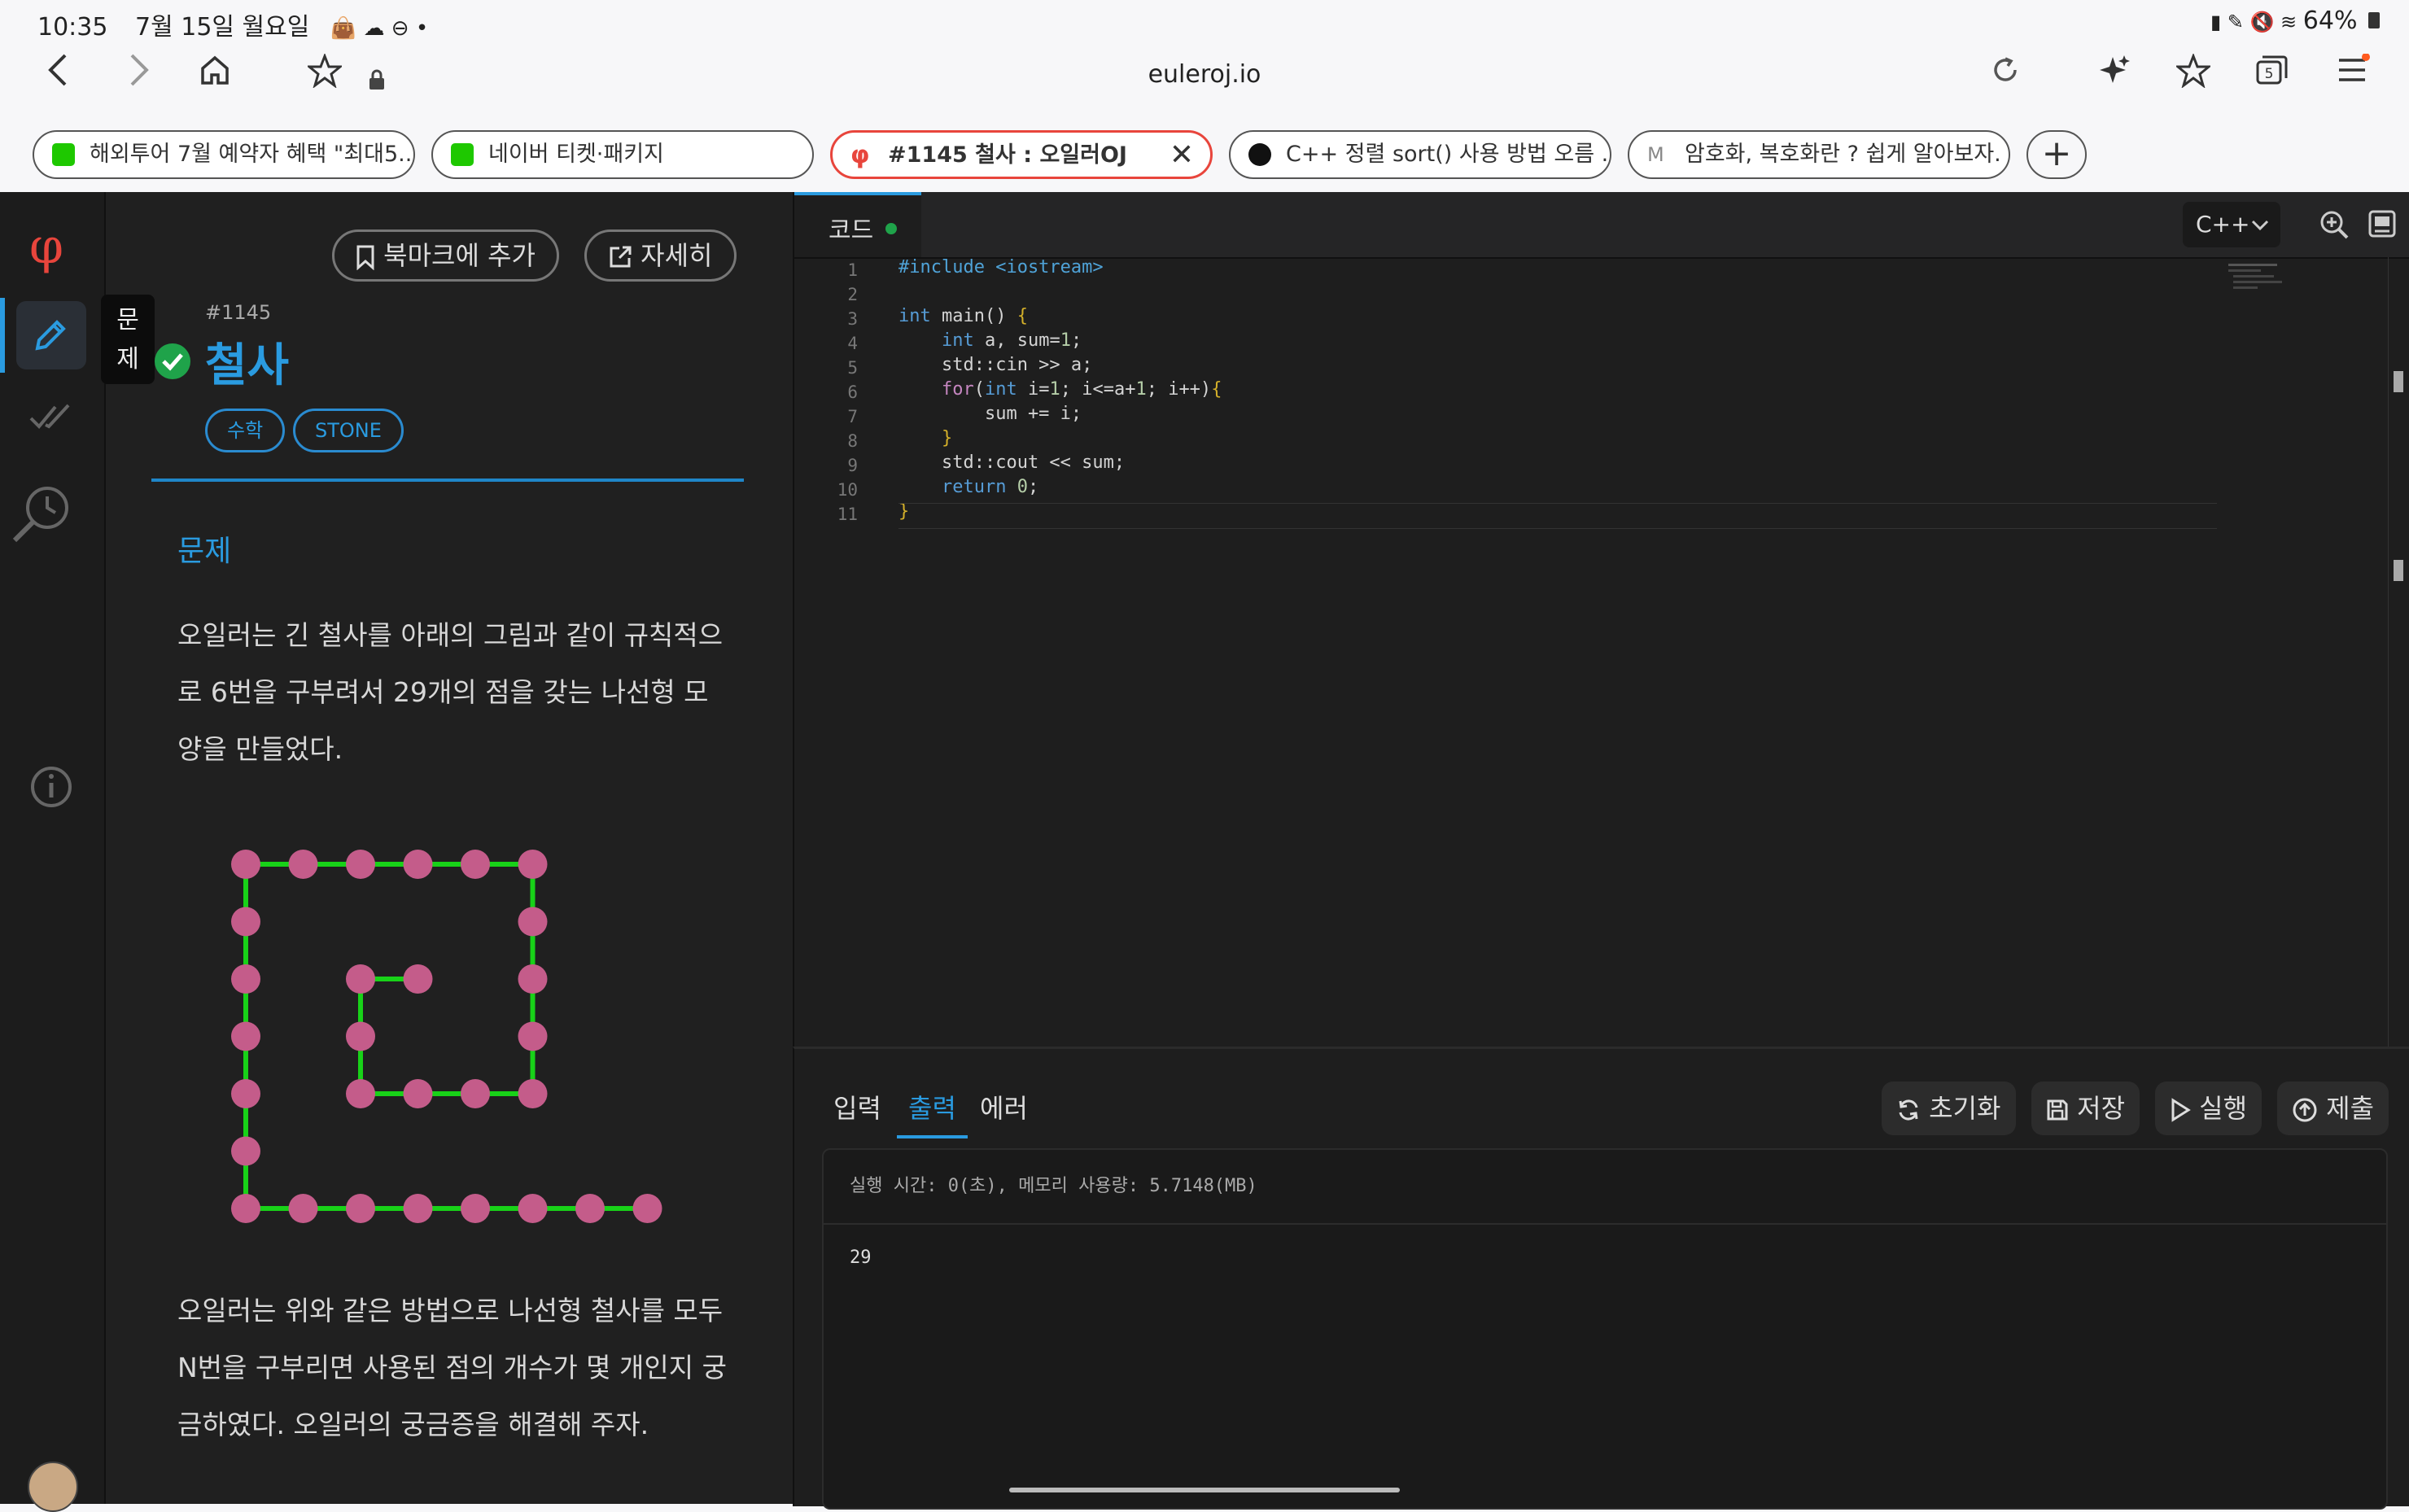 The height and width of the screenshot is (1512, 2409). What do you see at coordinates (995, 365) in the screenshot?
I see `code-line: std::cin >> a;` at bounding box center [995, 365].